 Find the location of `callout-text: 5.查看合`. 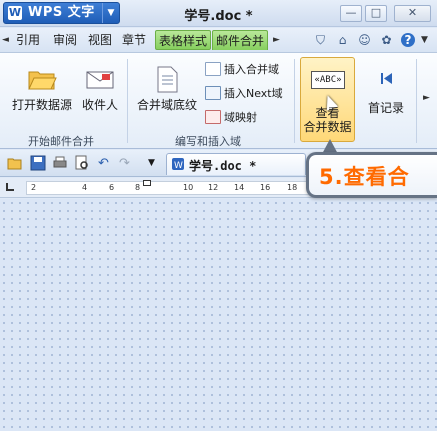

callout-text: 5.查看合 is located at coordinates (364, 177).